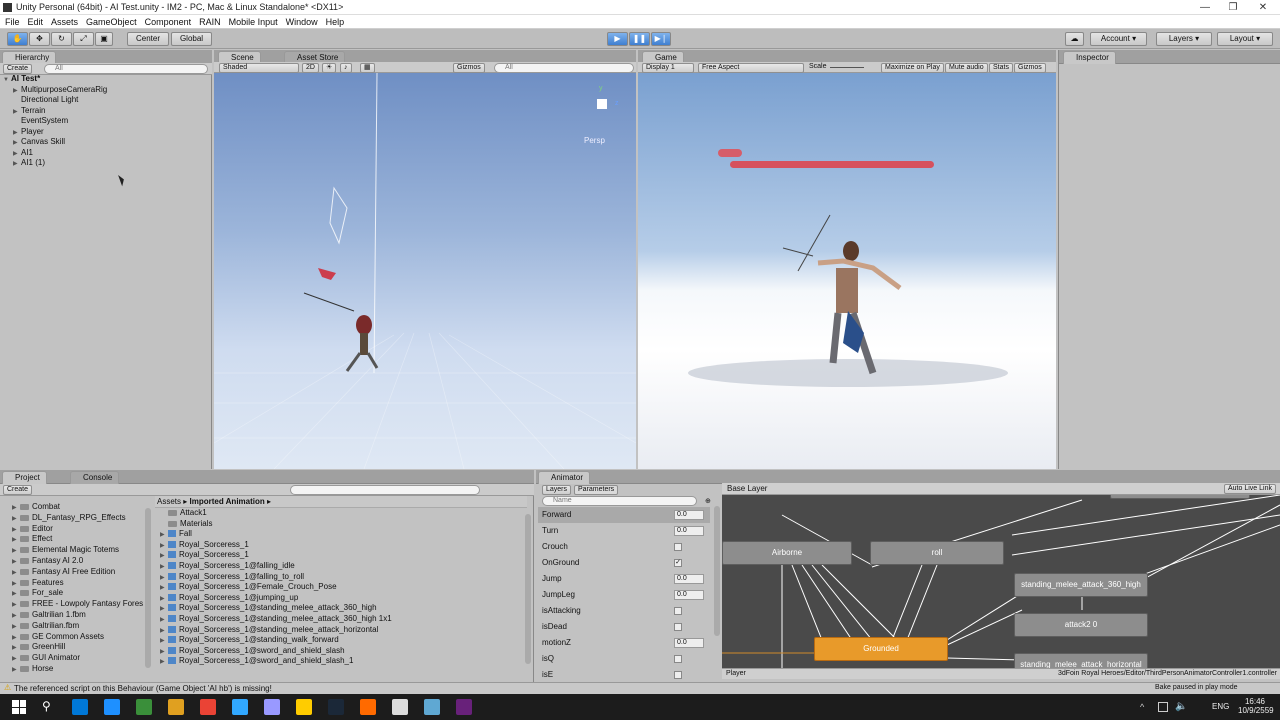 The width and height of the screenshot is (1280, 720). I want to click on tab-animator: Animator, so click(564, 477).